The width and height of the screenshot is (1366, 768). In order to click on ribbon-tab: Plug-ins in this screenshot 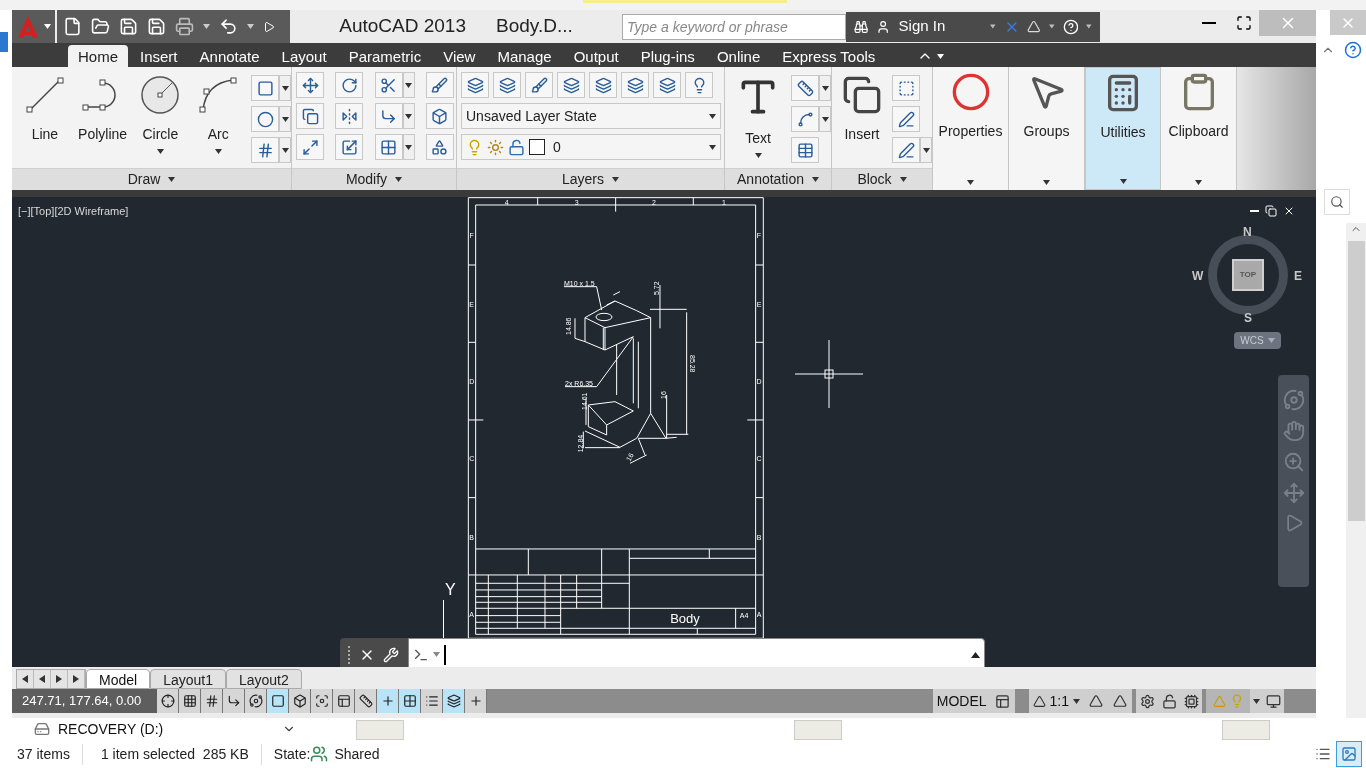, I will do `click(667, 56)`.